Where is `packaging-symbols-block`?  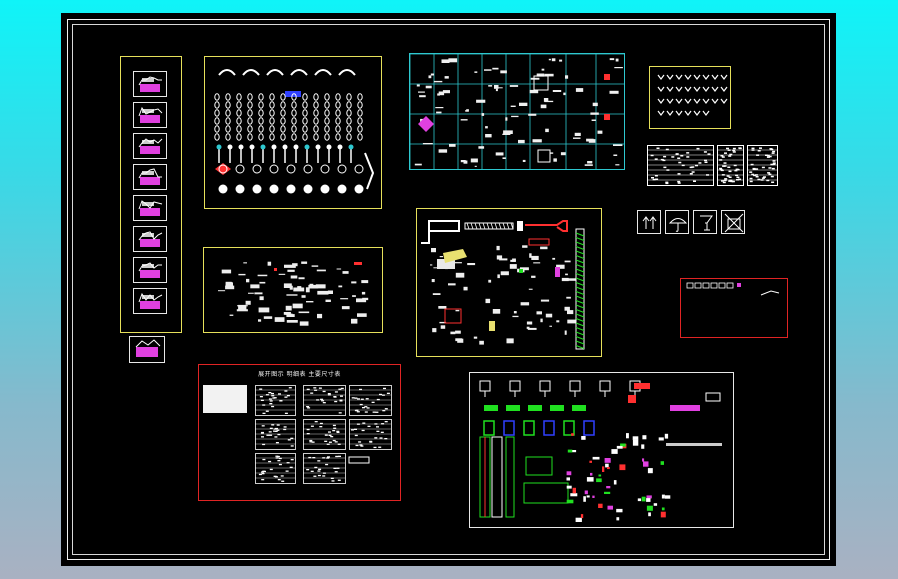
packaging-symbols-block is located at coordinates (693, 224).